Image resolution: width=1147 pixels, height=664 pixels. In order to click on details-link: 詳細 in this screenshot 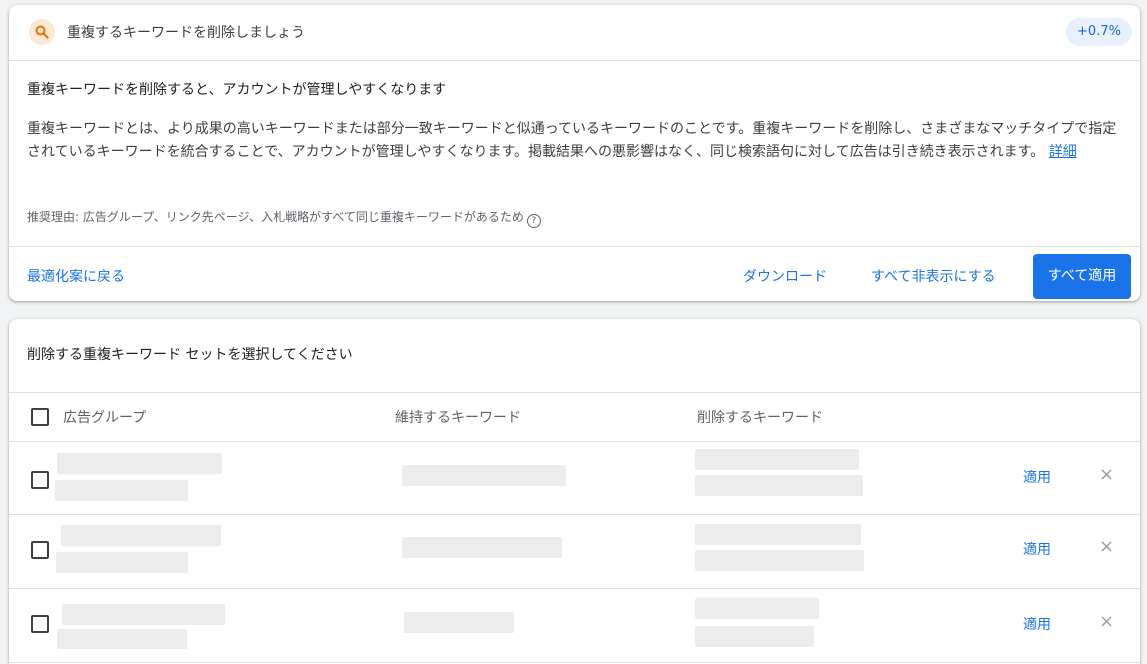, I will do `click(1063, 152)`.